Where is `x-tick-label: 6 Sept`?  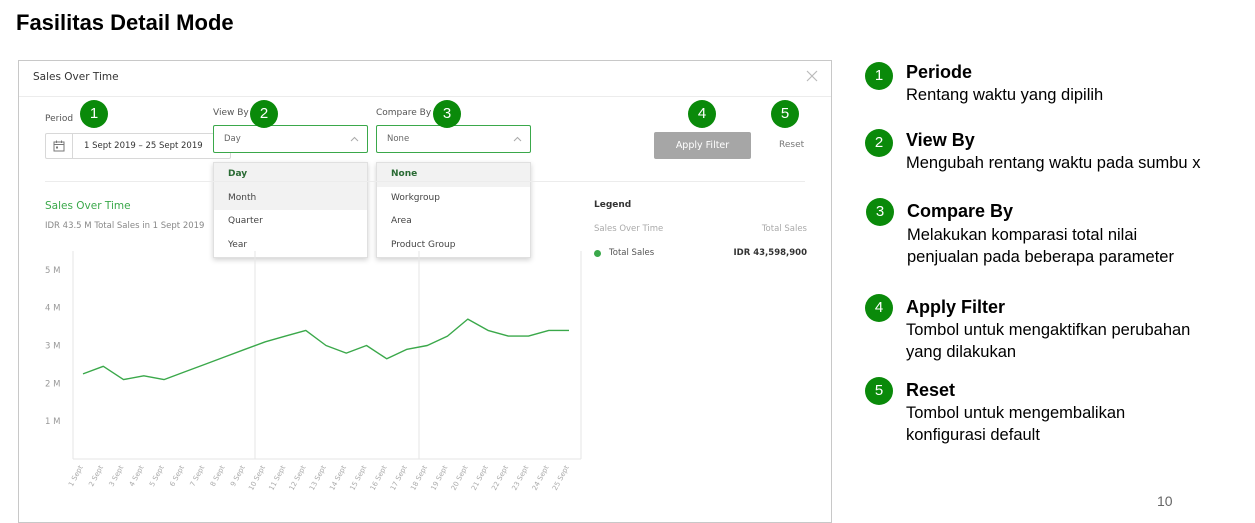 x-tick-label: 6 Sept is located at coordinates (177, 476).